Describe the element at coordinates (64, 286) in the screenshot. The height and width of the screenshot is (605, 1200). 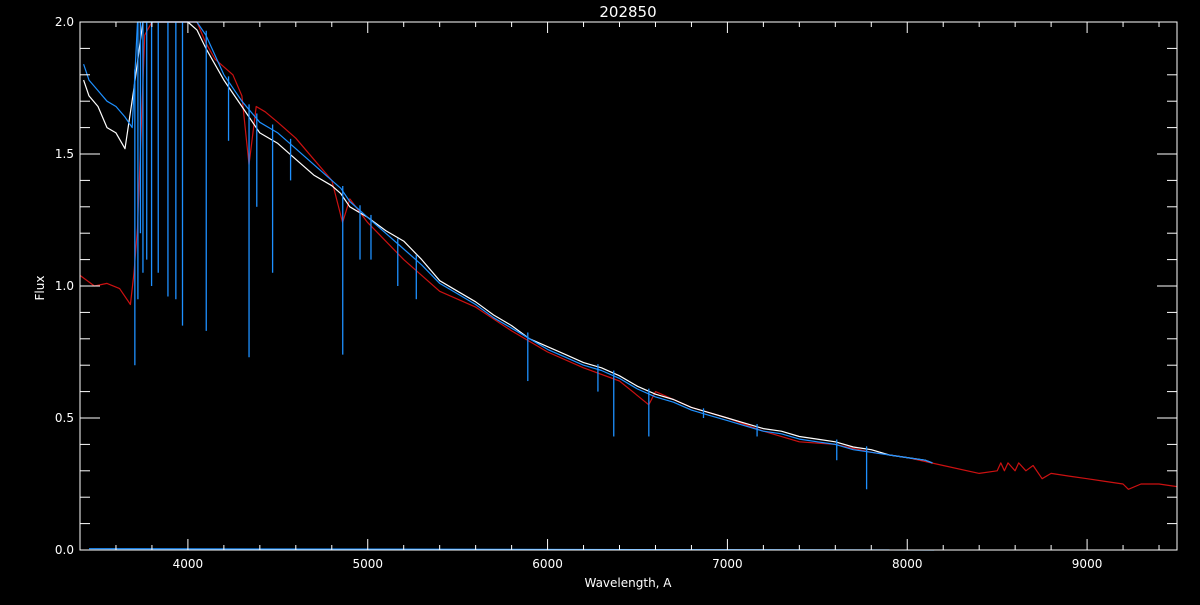
I see `y-tick-label: 1.0` at that location.